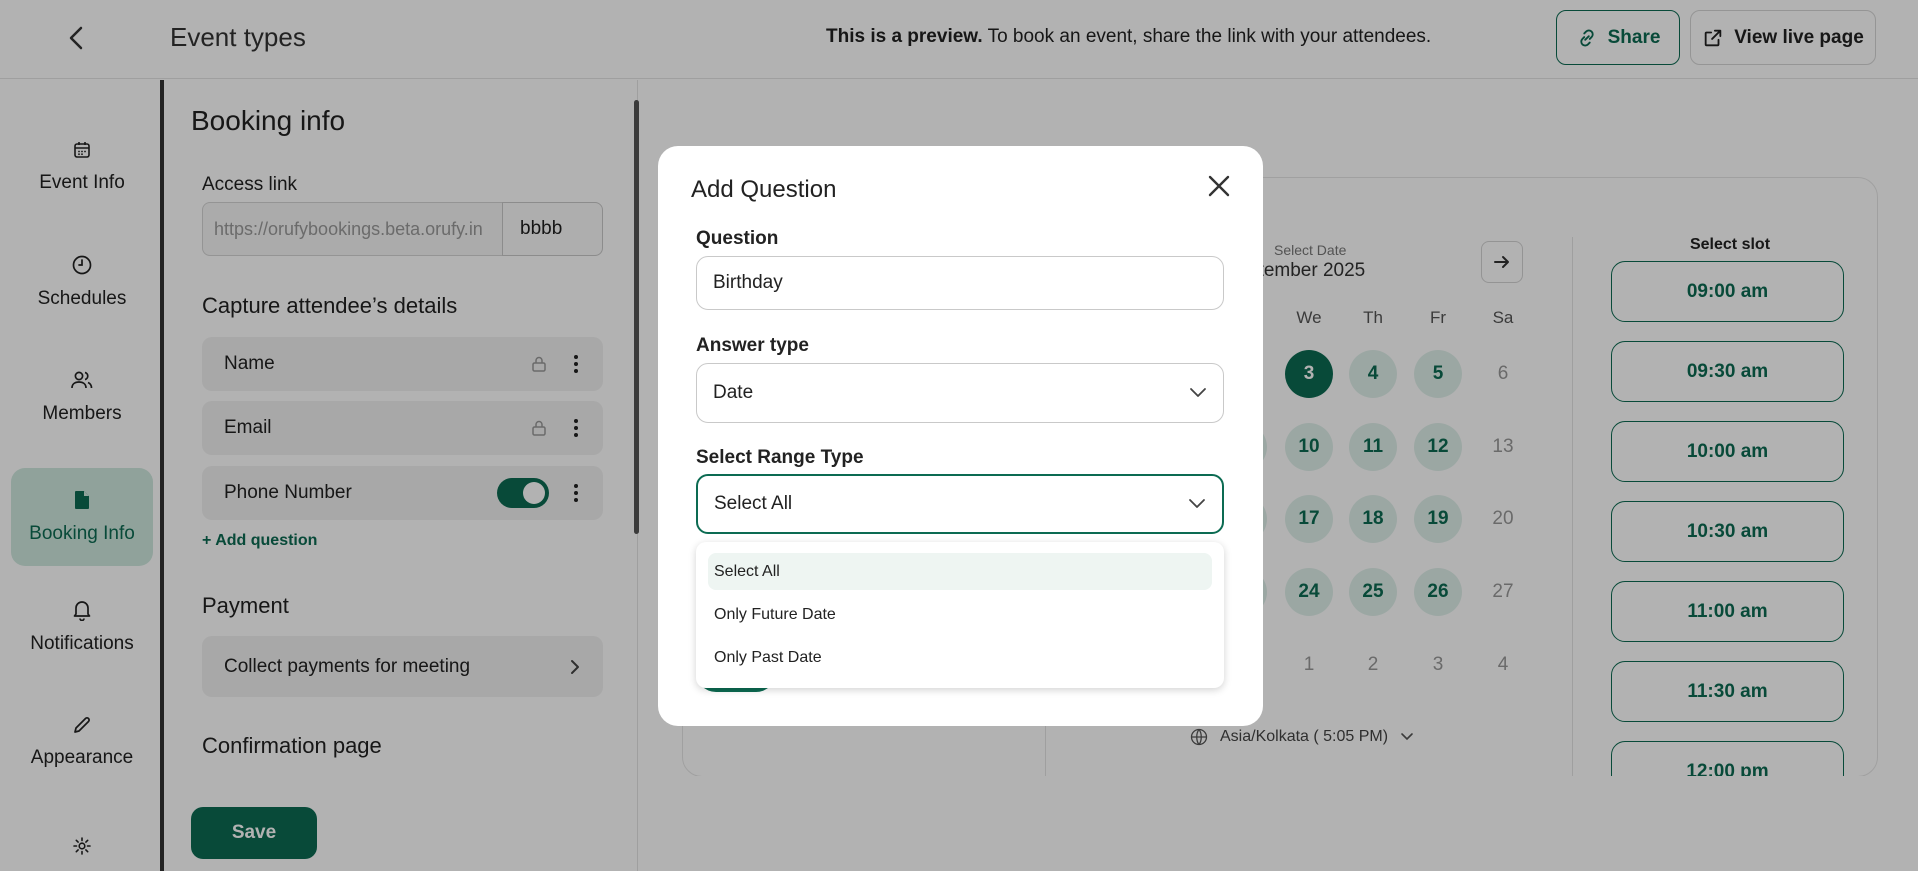 The height and width of the screenshot is (871, 1918). What do you see at coordinates (753, 503) in the screenshot?
I see `range-type-value: Select All` at bounding box center [753, 503].